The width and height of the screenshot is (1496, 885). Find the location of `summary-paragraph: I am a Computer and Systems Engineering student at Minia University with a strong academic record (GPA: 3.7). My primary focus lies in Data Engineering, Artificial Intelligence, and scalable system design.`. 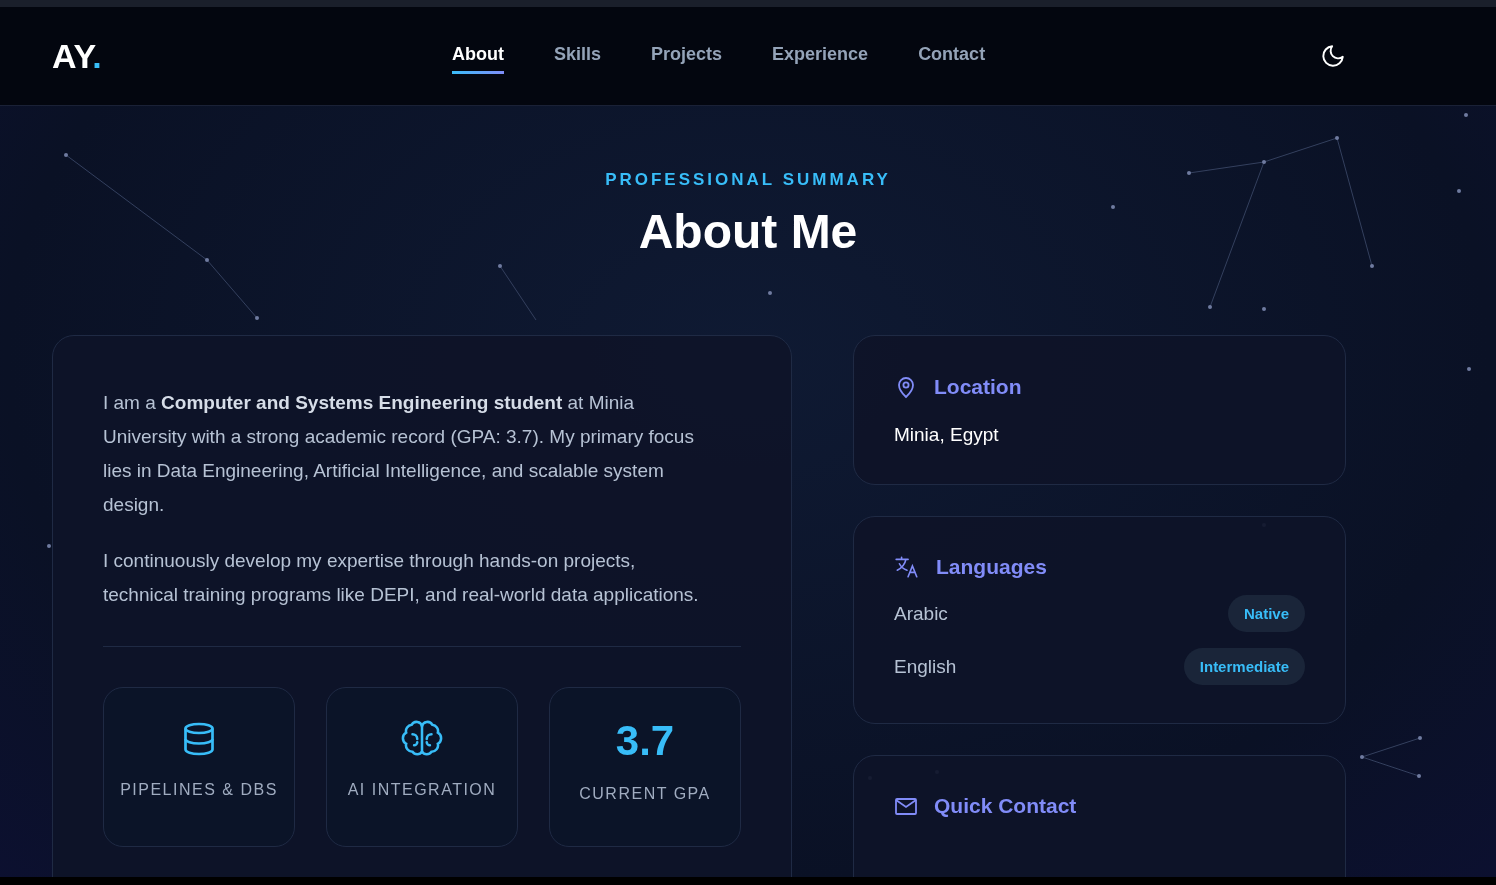

summary-paragraph: I am a Computer and Systems Engineering student at Minia University with a strong academic record (GPA: 3.7). My primary focus lies in Data Engineering, Artificial Intelligence, and scalable system design. is located at coordinates (399, 454).